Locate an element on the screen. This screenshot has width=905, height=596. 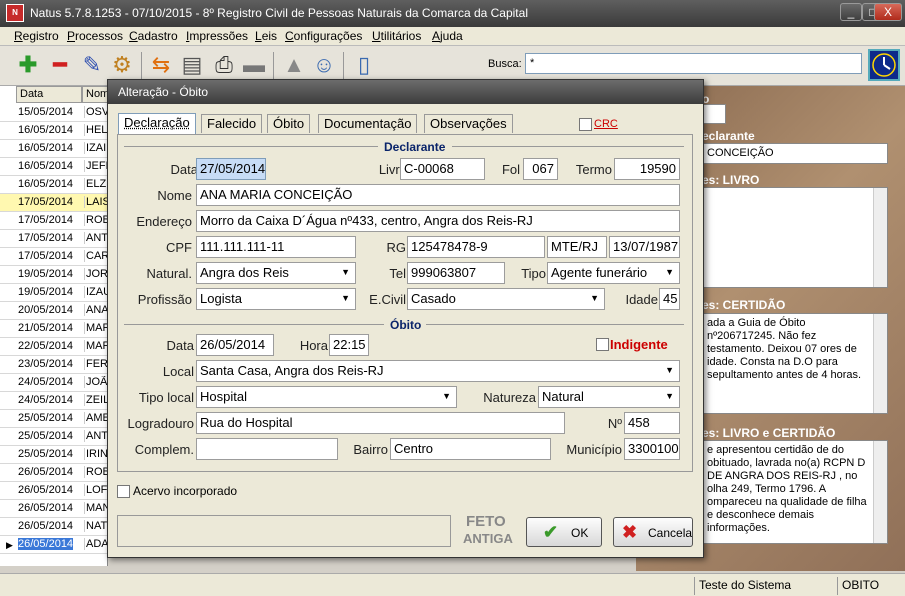
menu-ajuda: Ajuda is located at coordinates (447, 36).